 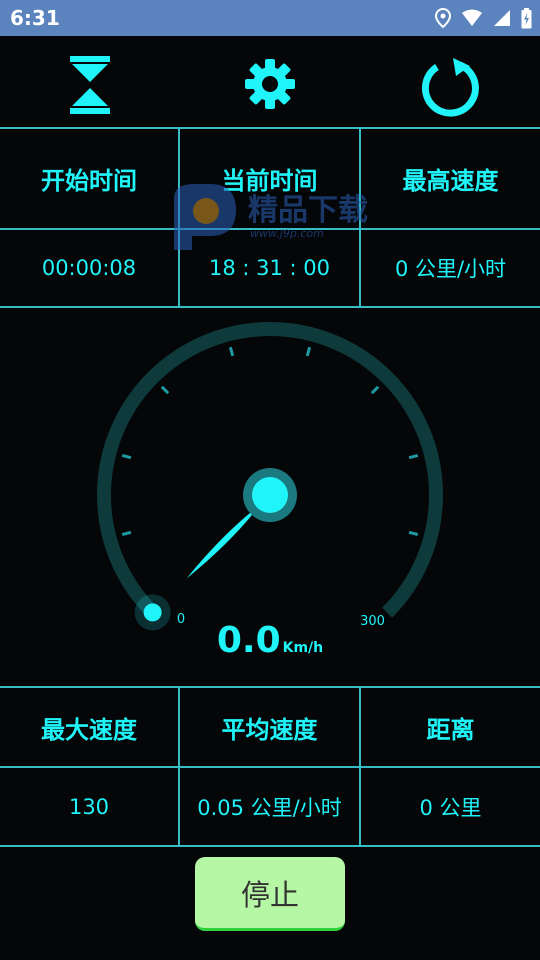 What do you see at coordinates (90, 806) in the screenshot?
I see `max-speed-value: 130` at bounding box center [90, 806].